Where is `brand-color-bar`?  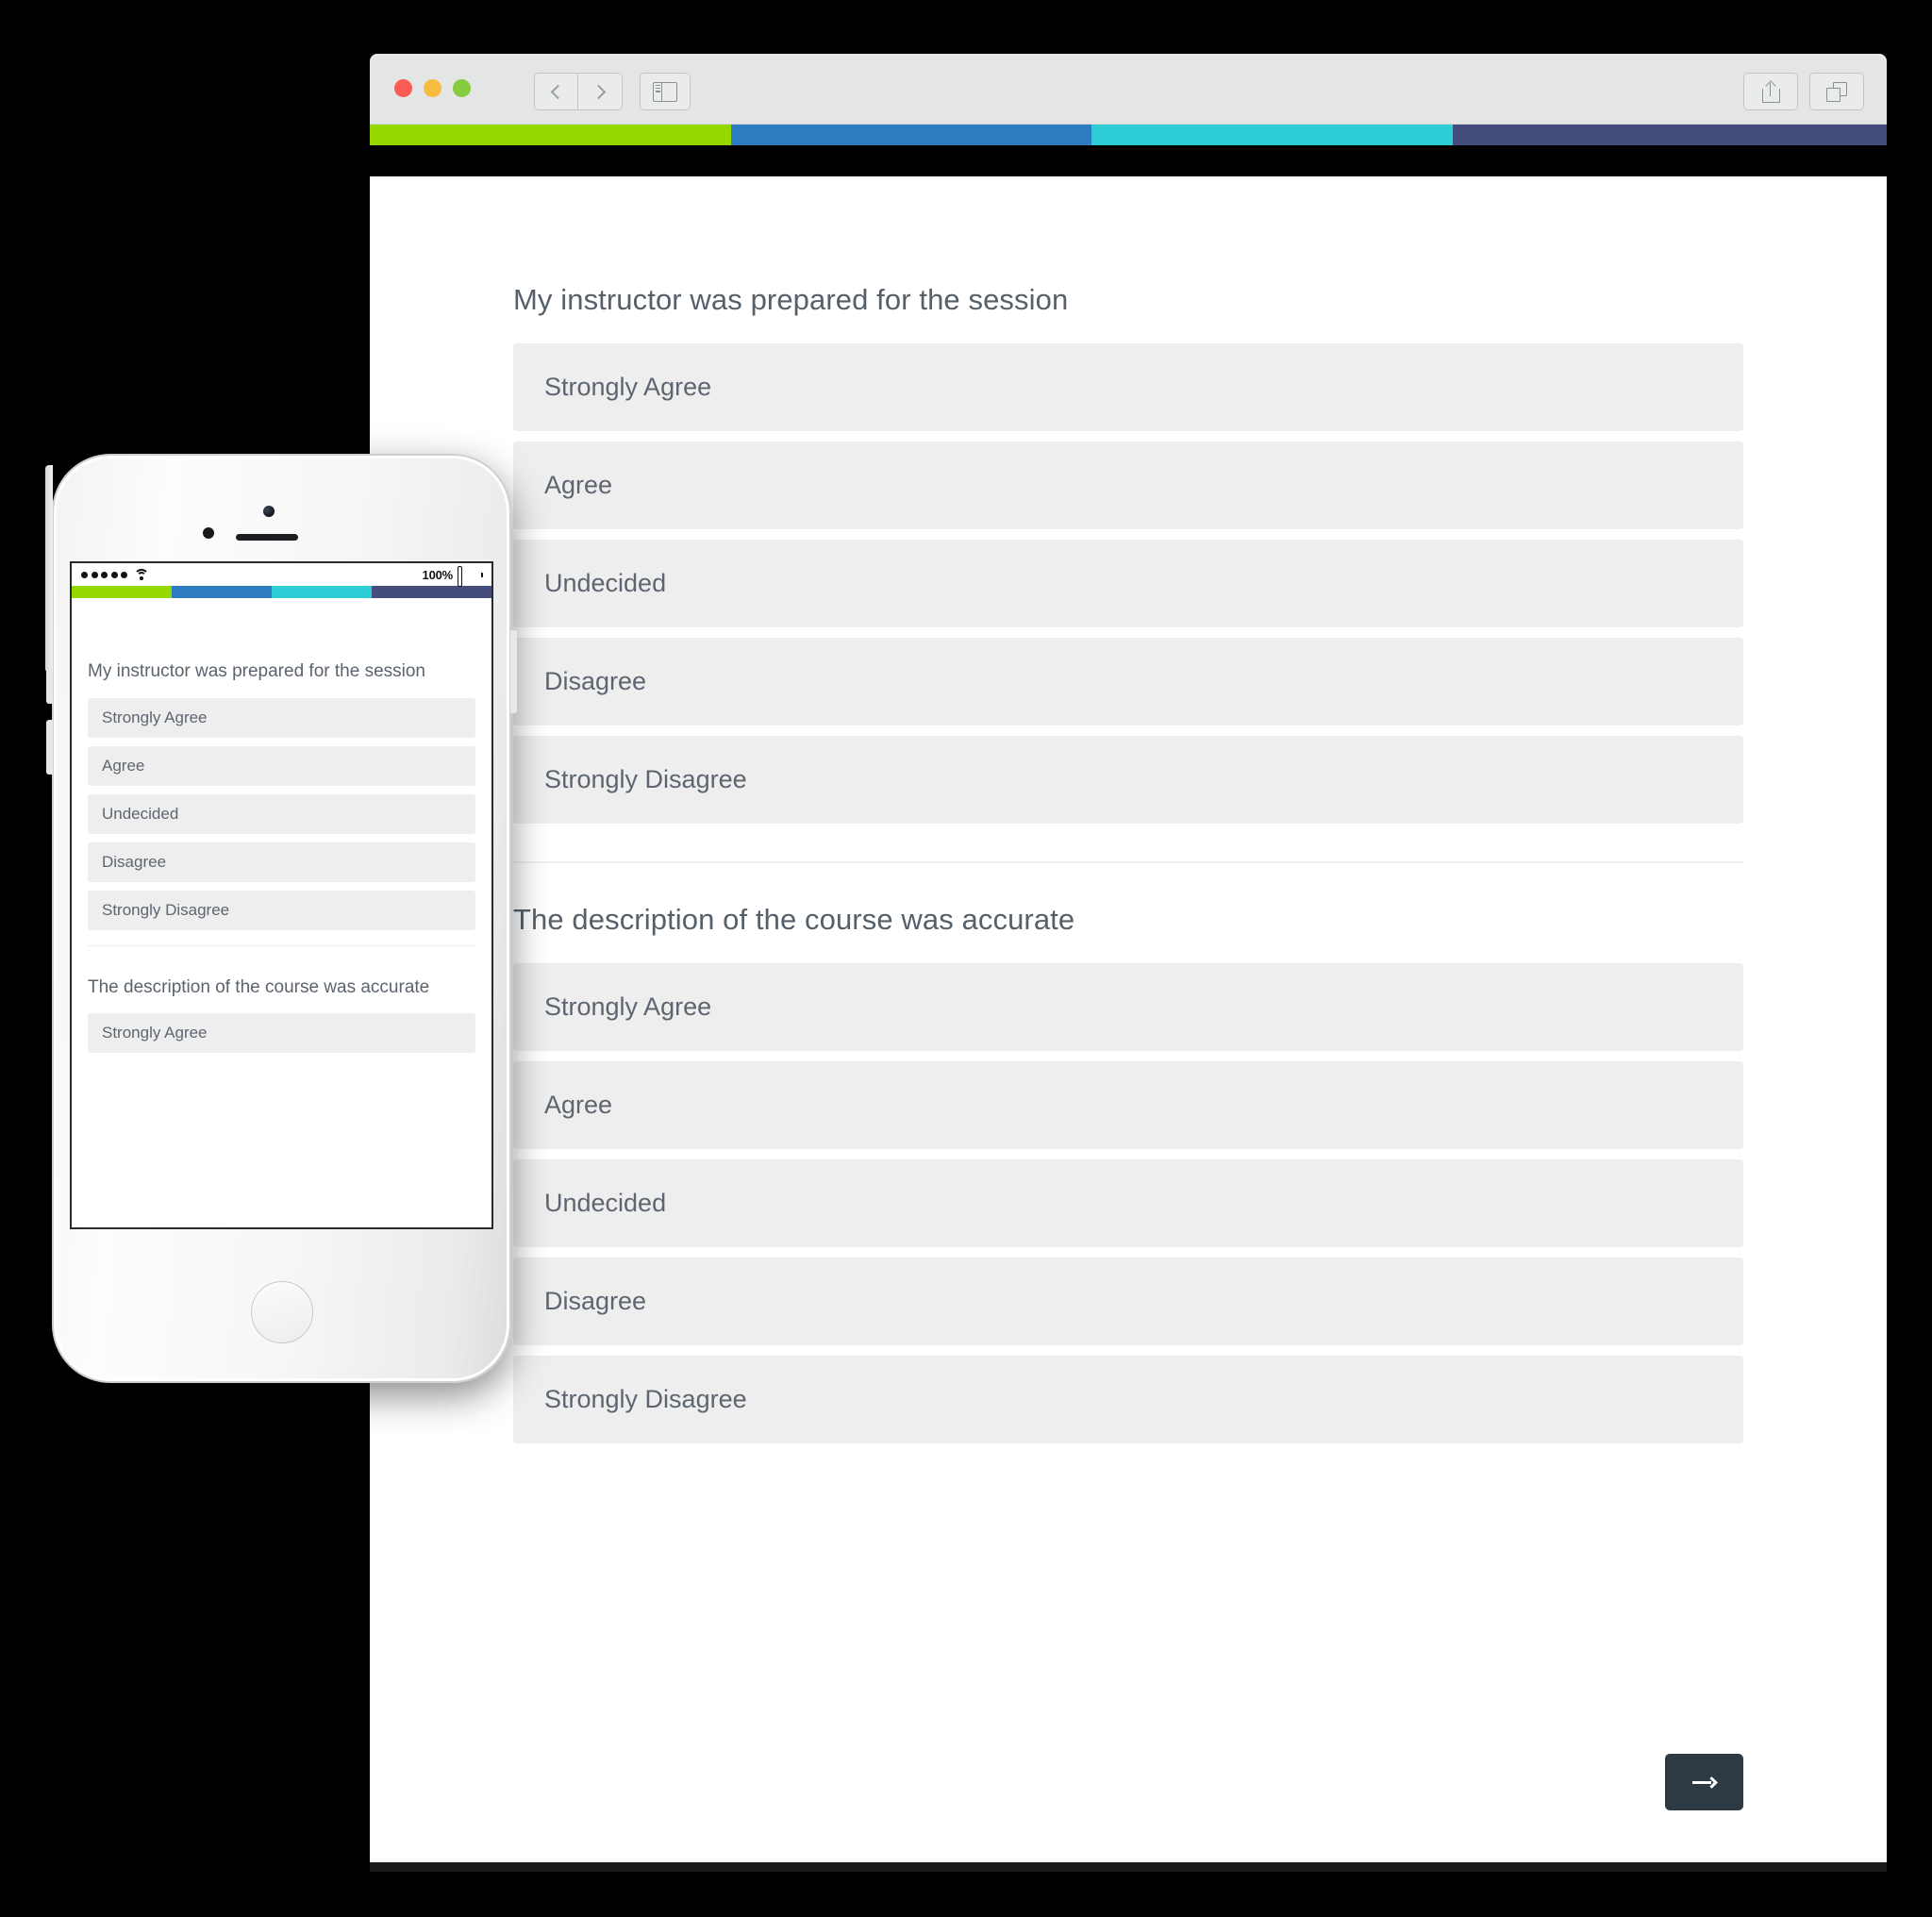
brand-color-bar is located at coordinates (1128, 135).